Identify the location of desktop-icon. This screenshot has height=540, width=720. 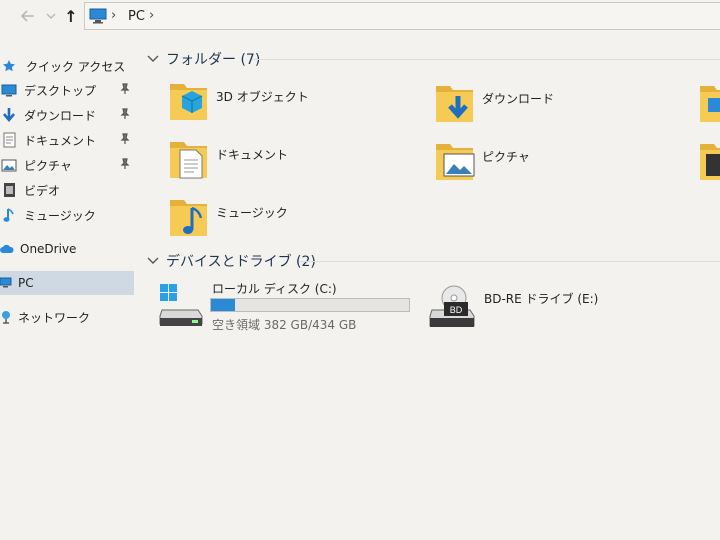
(9, 90).